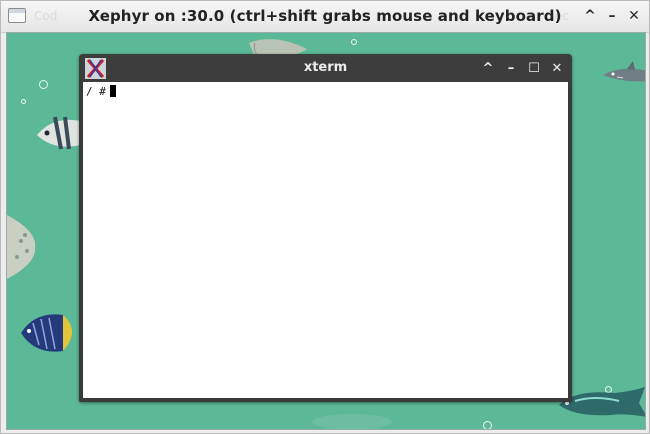 The image size is (650, 434). I want to click on fish-shark, so click(624, 71).